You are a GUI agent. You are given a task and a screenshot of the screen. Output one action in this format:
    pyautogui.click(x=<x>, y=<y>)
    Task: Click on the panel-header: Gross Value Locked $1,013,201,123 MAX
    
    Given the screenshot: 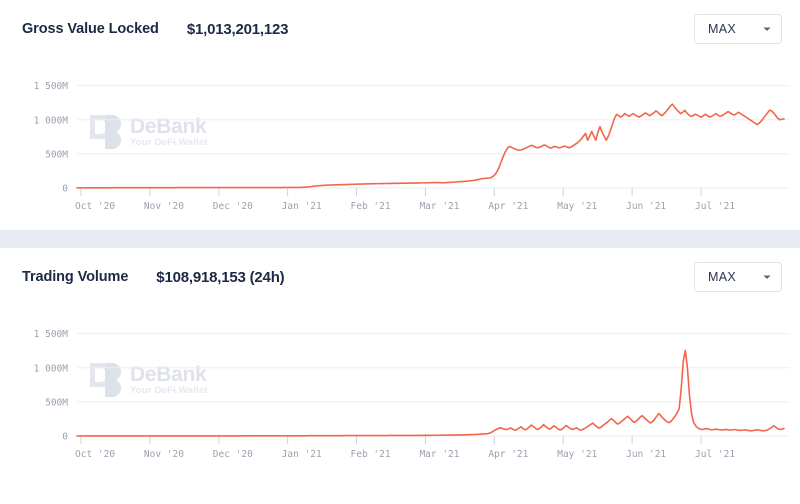 What is the action you would take?
    pyautogui.click(x=400, y=29)
    